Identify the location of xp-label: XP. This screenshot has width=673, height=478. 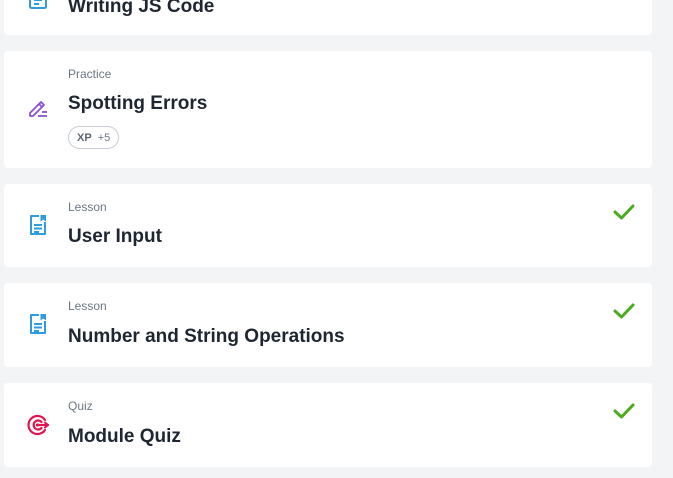
(84, 137).